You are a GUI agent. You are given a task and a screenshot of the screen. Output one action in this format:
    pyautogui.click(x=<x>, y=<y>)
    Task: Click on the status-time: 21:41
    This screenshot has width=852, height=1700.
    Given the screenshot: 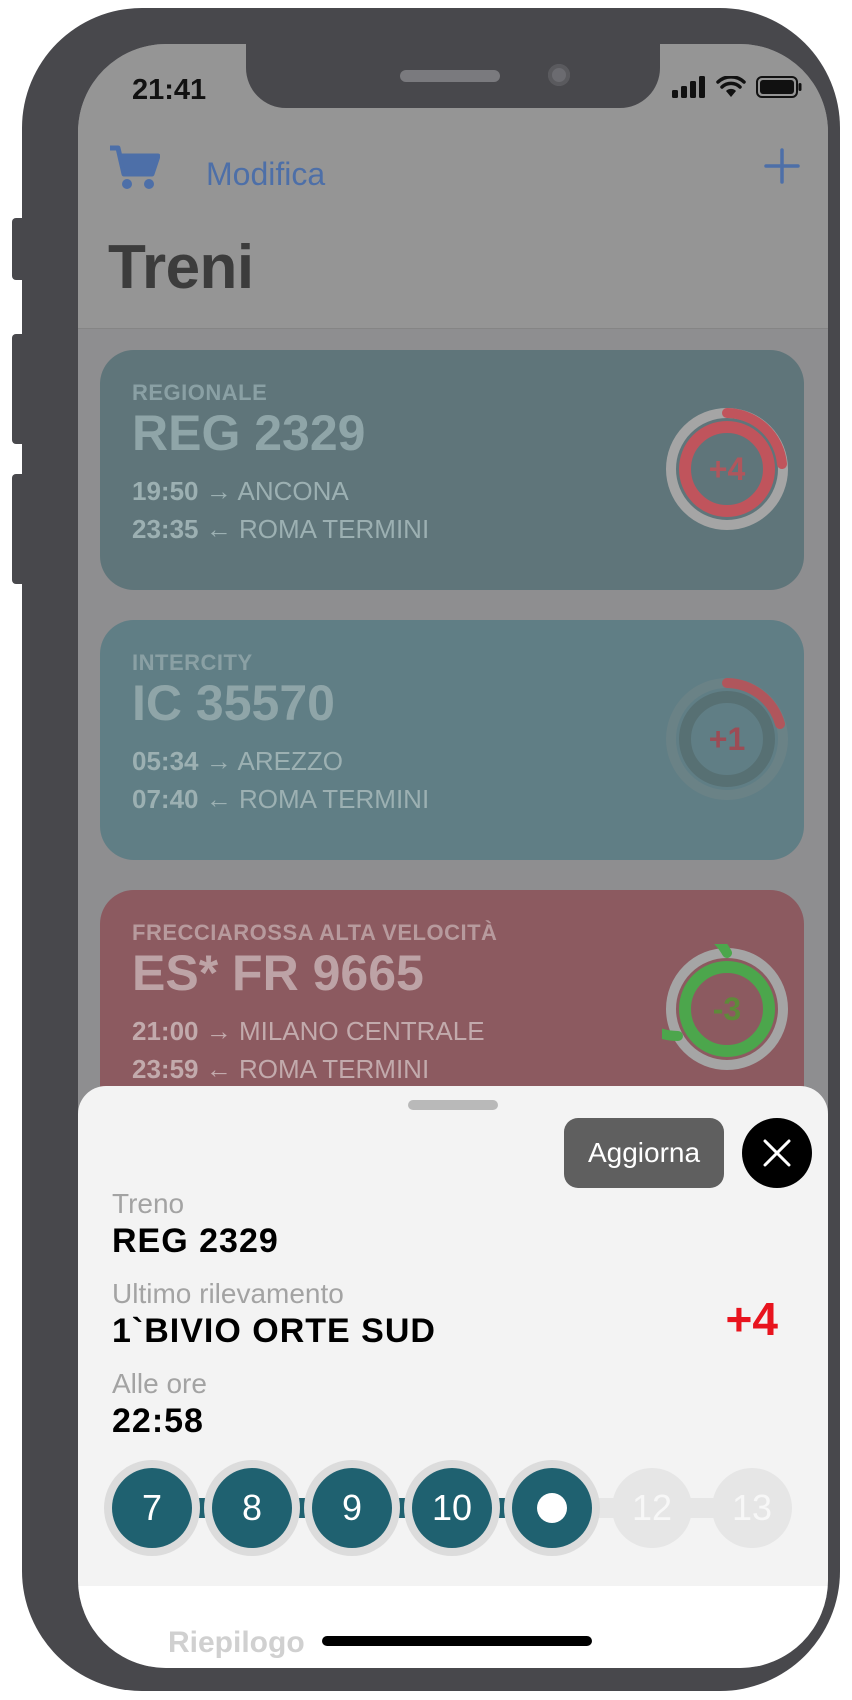 What is the action you would take?
    pyautogui.click(x=169, y=90)
    